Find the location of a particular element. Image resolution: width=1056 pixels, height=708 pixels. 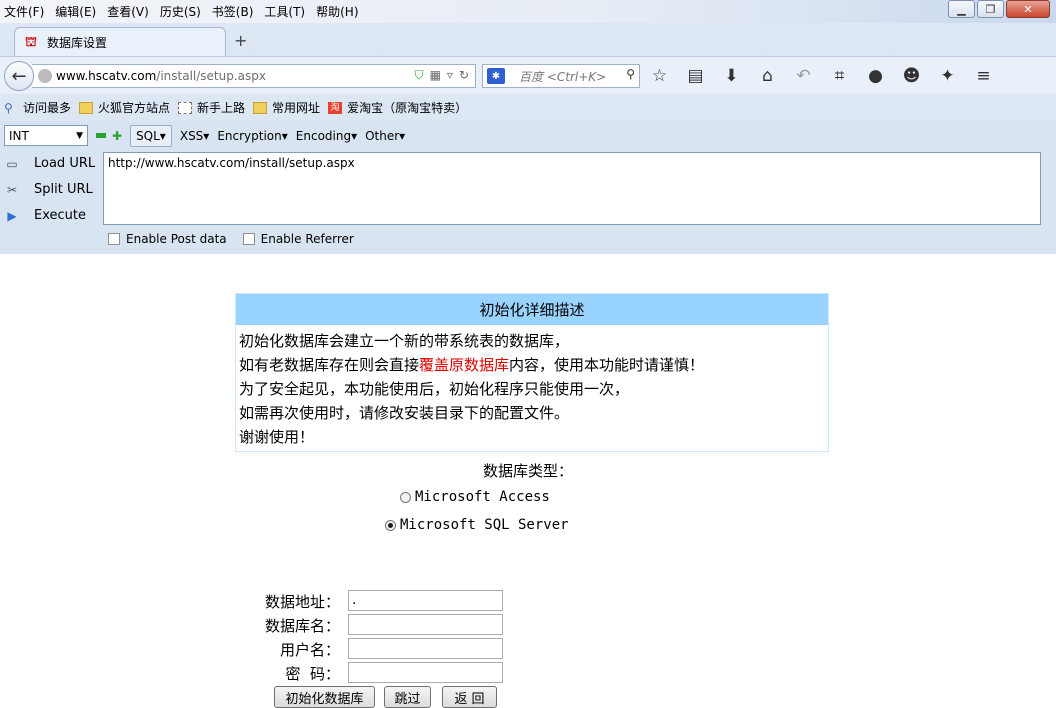

addon-icon: ✦ is located at coordinates (947, 76).